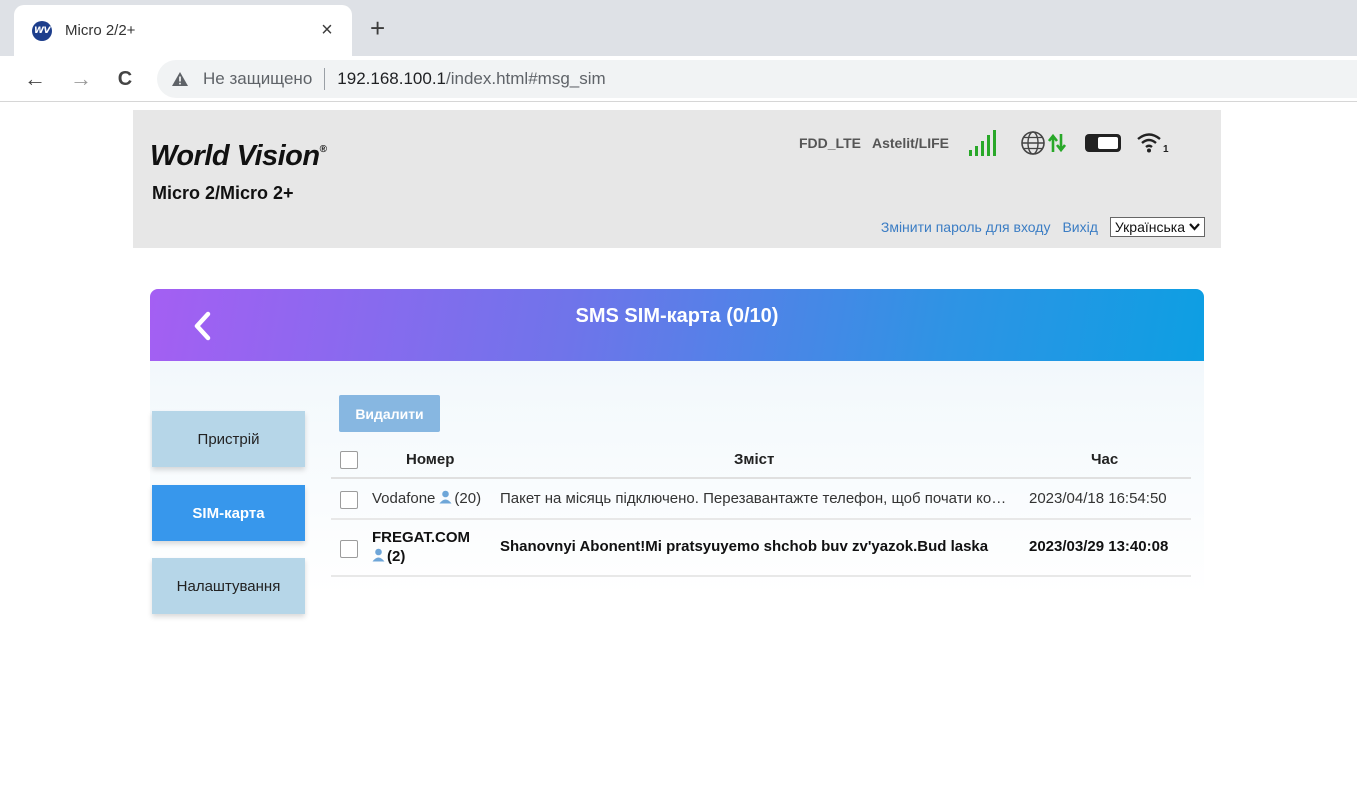  I want to click on device-model: Micro 2/Micro 2+, so click(223, 193).